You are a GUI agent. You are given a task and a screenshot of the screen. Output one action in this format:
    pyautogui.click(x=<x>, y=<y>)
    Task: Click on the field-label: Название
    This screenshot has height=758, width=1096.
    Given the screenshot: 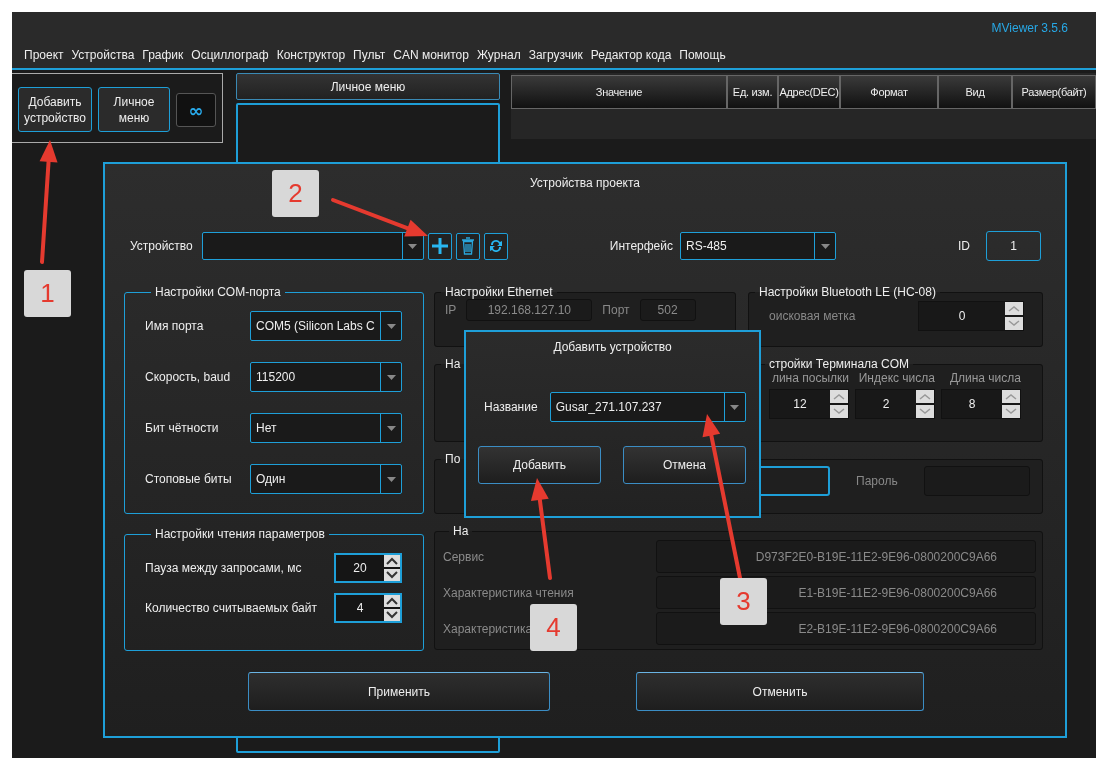 What is the action you would take?
    pyautogui.click(x=511, y=407)
    